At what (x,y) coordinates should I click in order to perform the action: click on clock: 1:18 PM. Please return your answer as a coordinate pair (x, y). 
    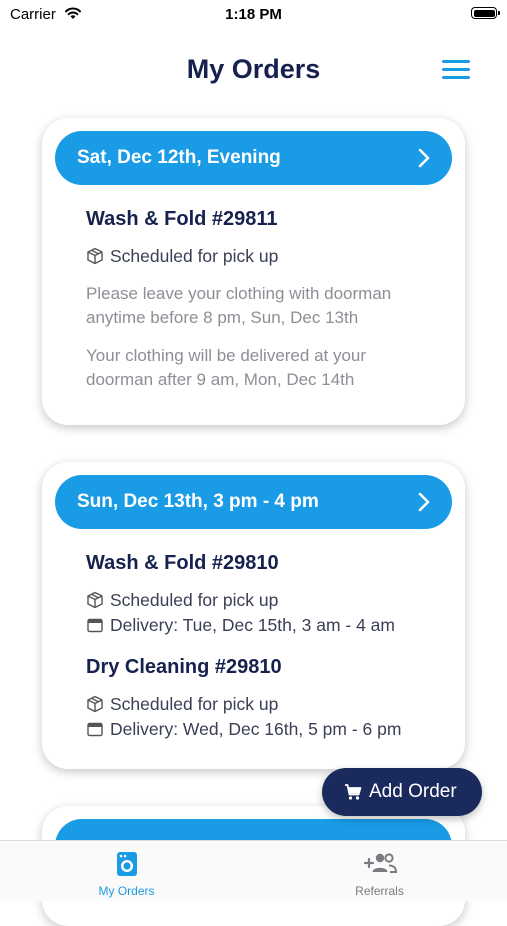
    Looking at the image, I should click on (253, 14).